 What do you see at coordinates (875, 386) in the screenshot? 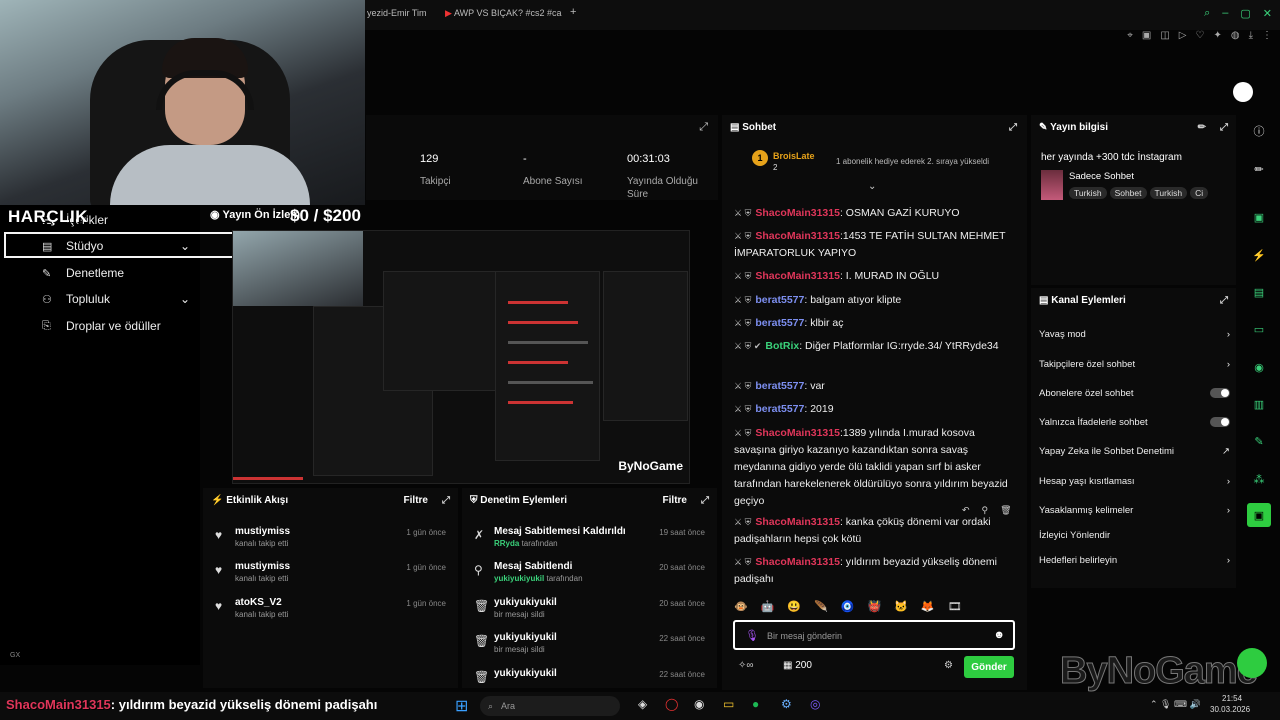
I see `chat-message: ⚔ ⛨ berat5577: var` at bounding box center [875, 386].